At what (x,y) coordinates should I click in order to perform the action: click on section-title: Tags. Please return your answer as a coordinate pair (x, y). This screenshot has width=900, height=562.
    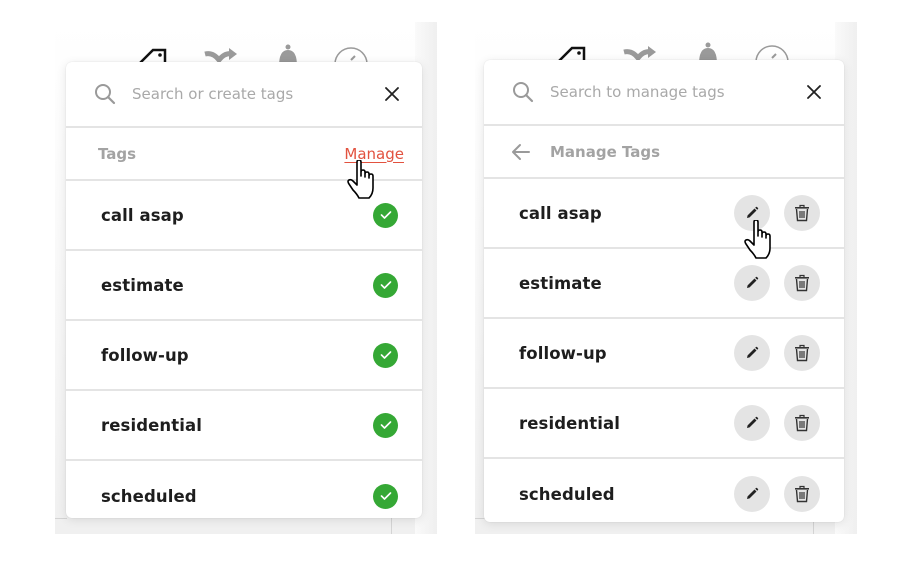
    Looking at the image, I should click on (117, 153).